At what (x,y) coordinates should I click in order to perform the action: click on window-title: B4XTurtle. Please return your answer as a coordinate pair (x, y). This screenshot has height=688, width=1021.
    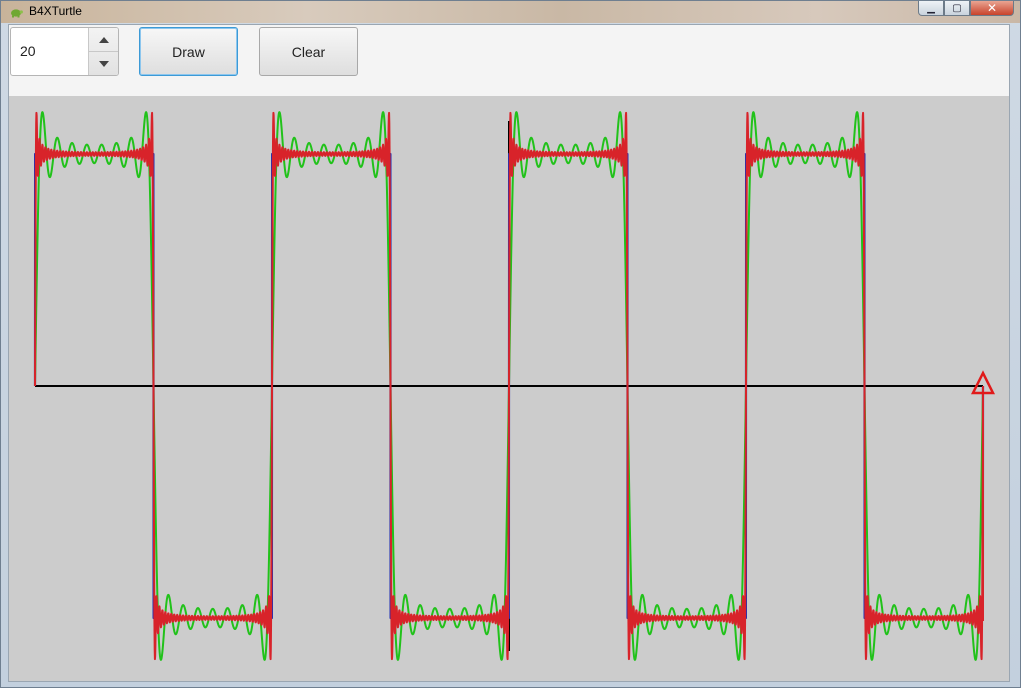
    Looking at the image, I should click on (55, 11).